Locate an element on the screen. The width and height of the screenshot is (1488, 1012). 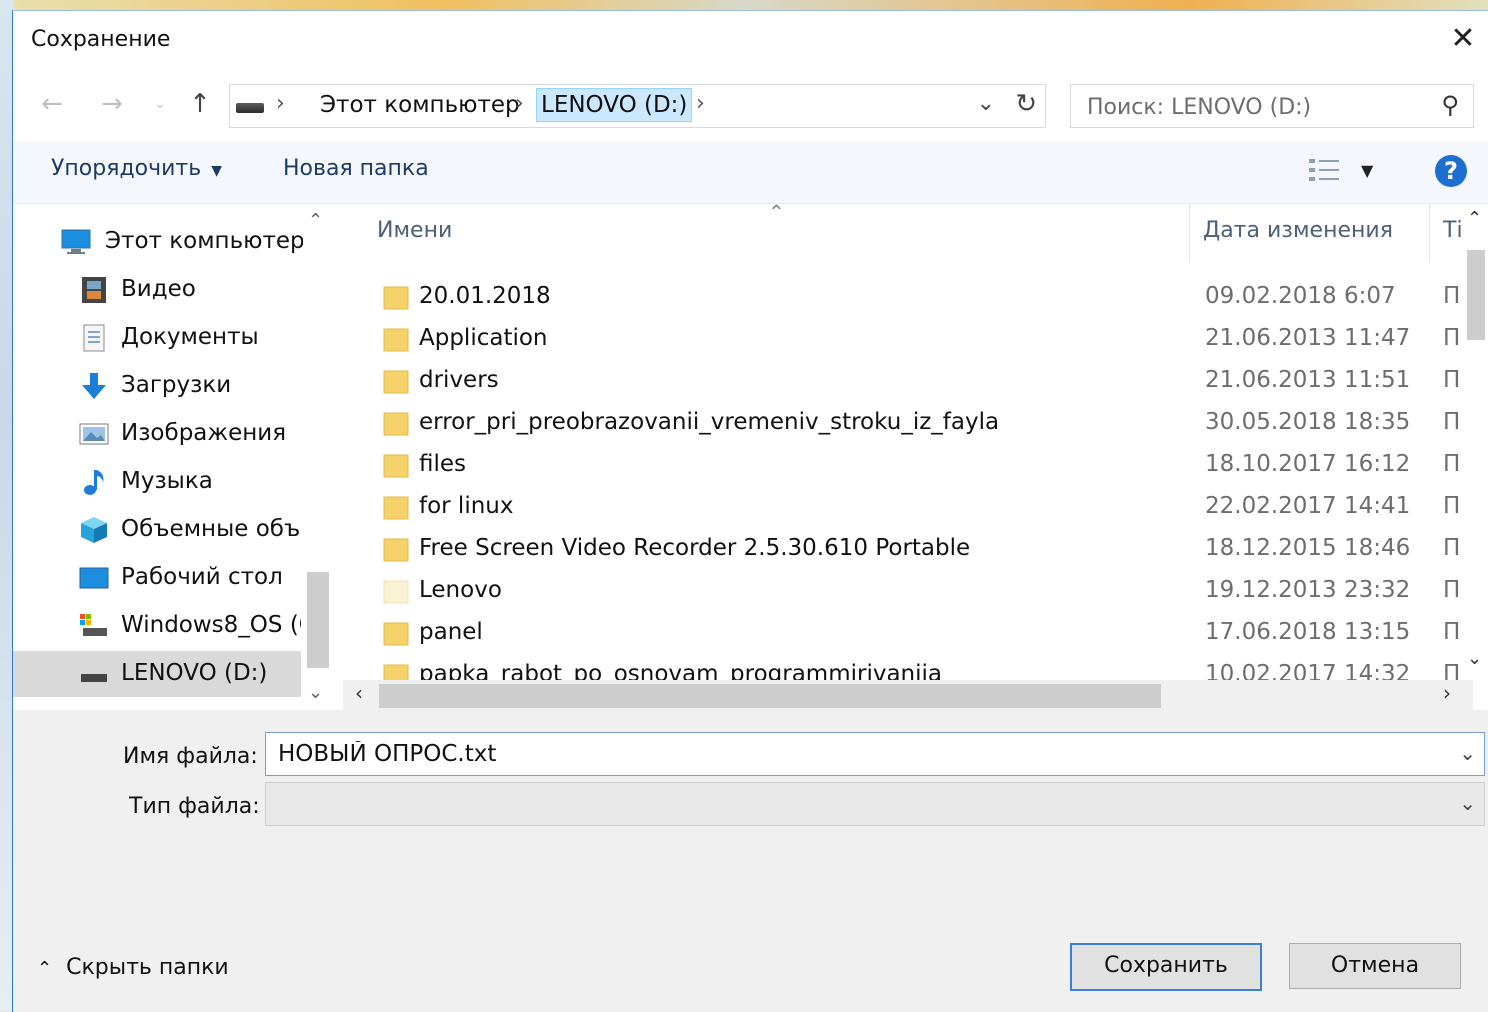
filename-label-text: Имя файла: is located at coordinates (190, 756).